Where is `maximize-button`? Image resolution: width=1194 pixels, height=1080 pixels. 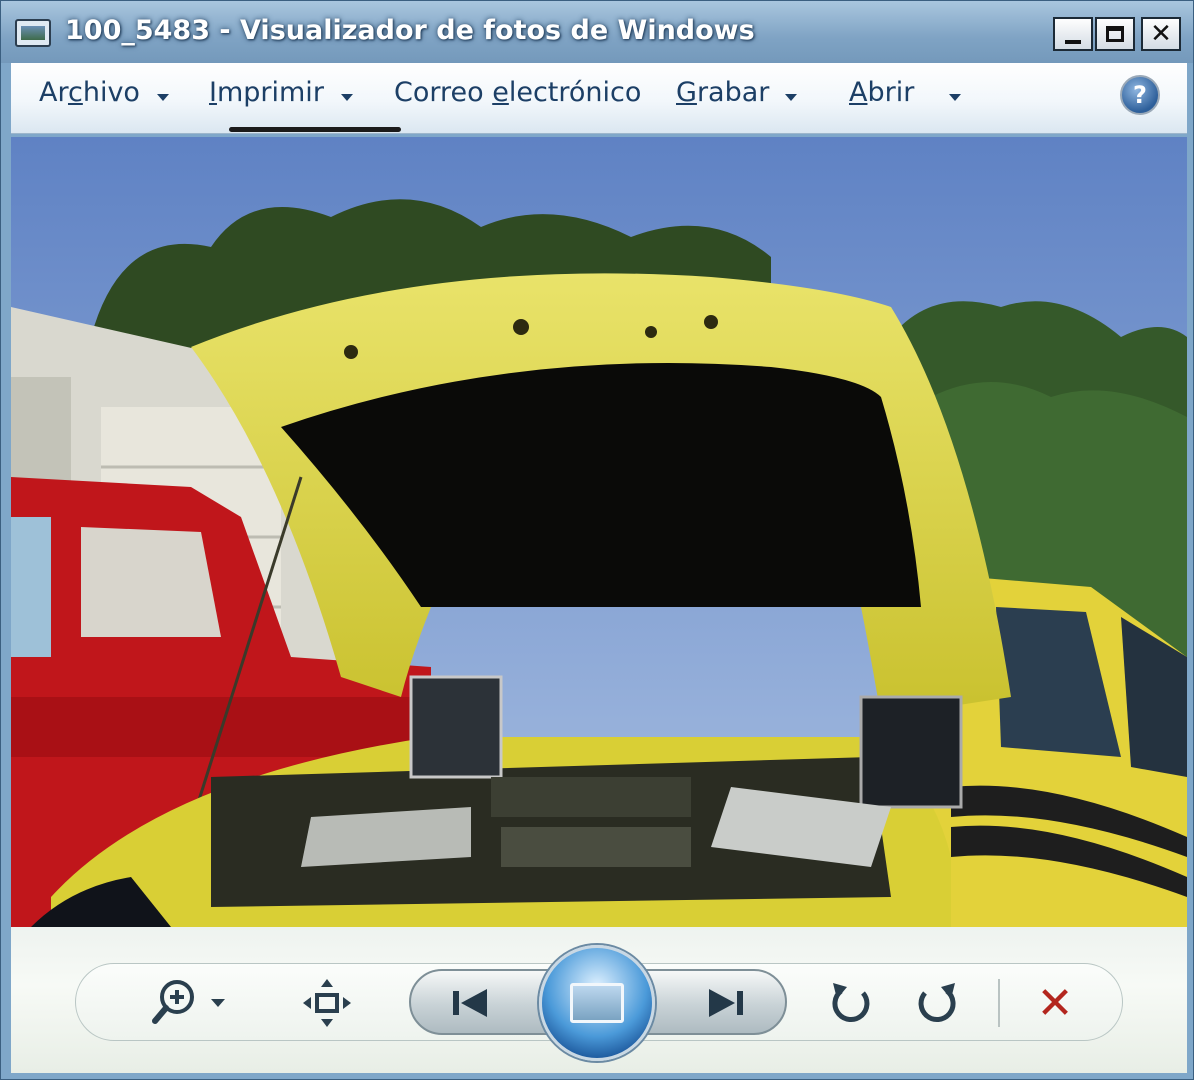
maximize-button is located at coordinates (1115, 34).